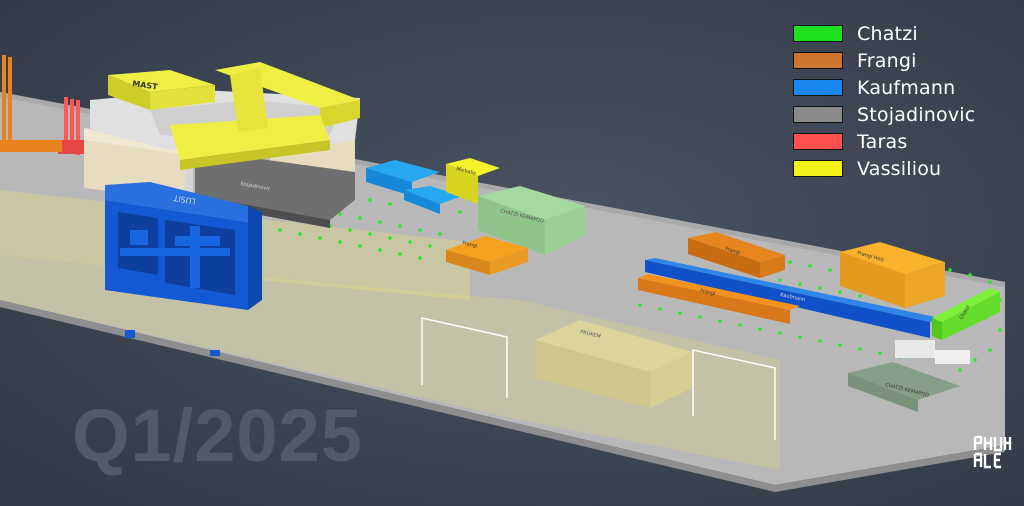 The width and height of the screenshot is (1024, 506). I want to click on legend-item-kaufmann: Kaufmann, so click(903, 87).